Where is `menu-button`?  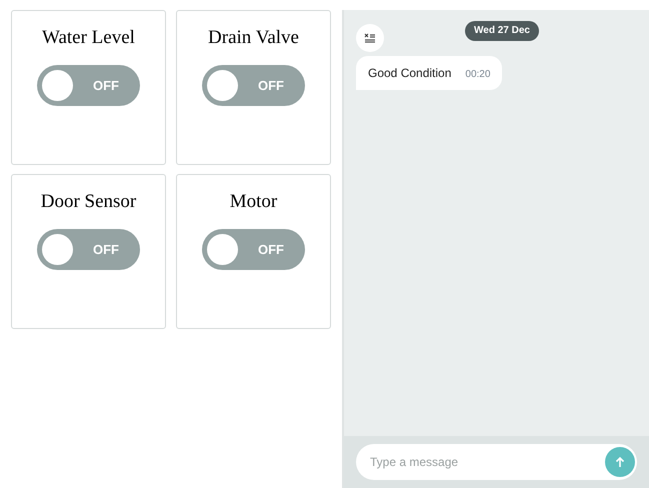 menu-button is located at coordinates (370, 38).